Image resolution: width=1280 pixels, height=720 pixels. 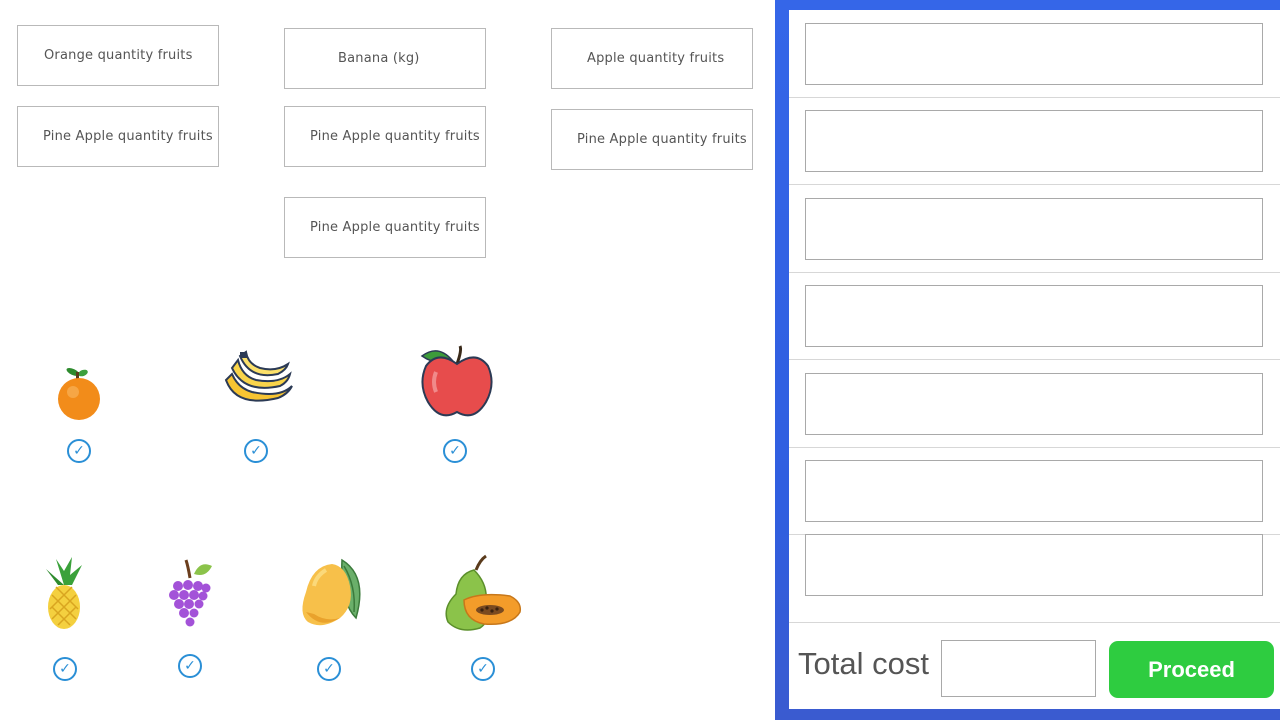 I want to click on pineapple-quantity-box: Pine Apple quantity fruits, so click(x=118, y=136).